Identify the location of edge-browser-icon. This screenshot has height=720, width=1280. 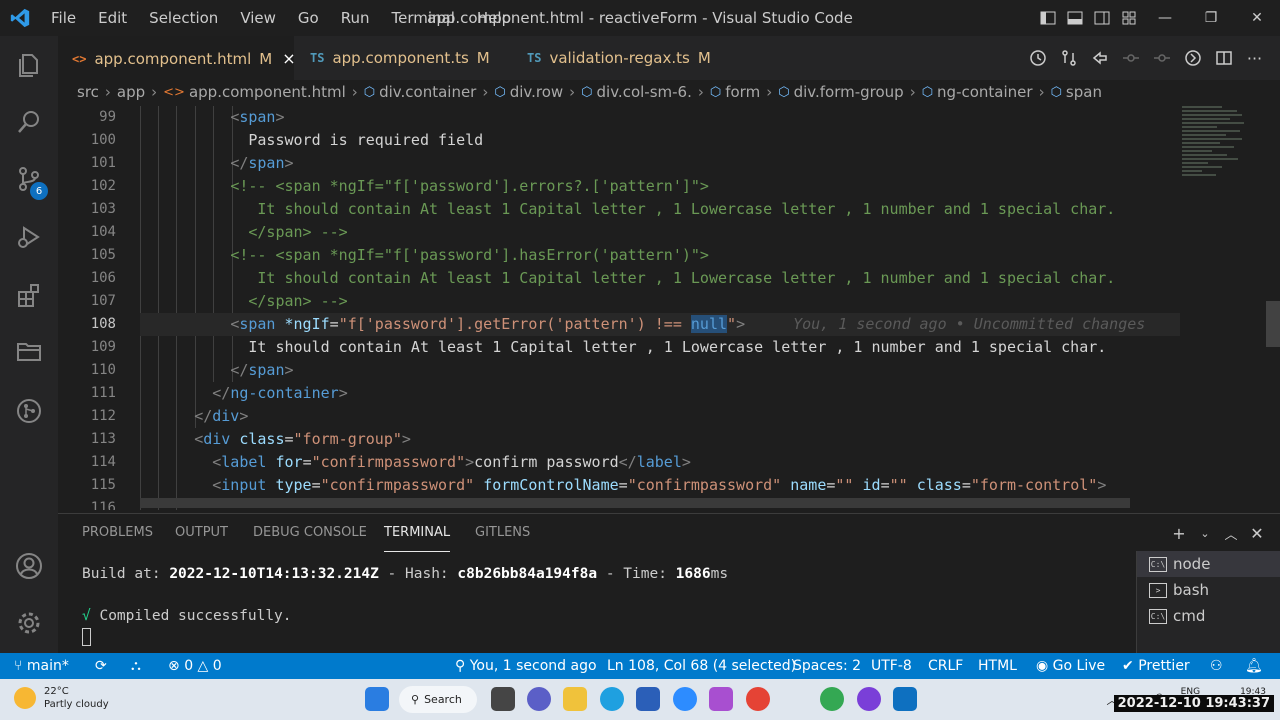
(612, 699).